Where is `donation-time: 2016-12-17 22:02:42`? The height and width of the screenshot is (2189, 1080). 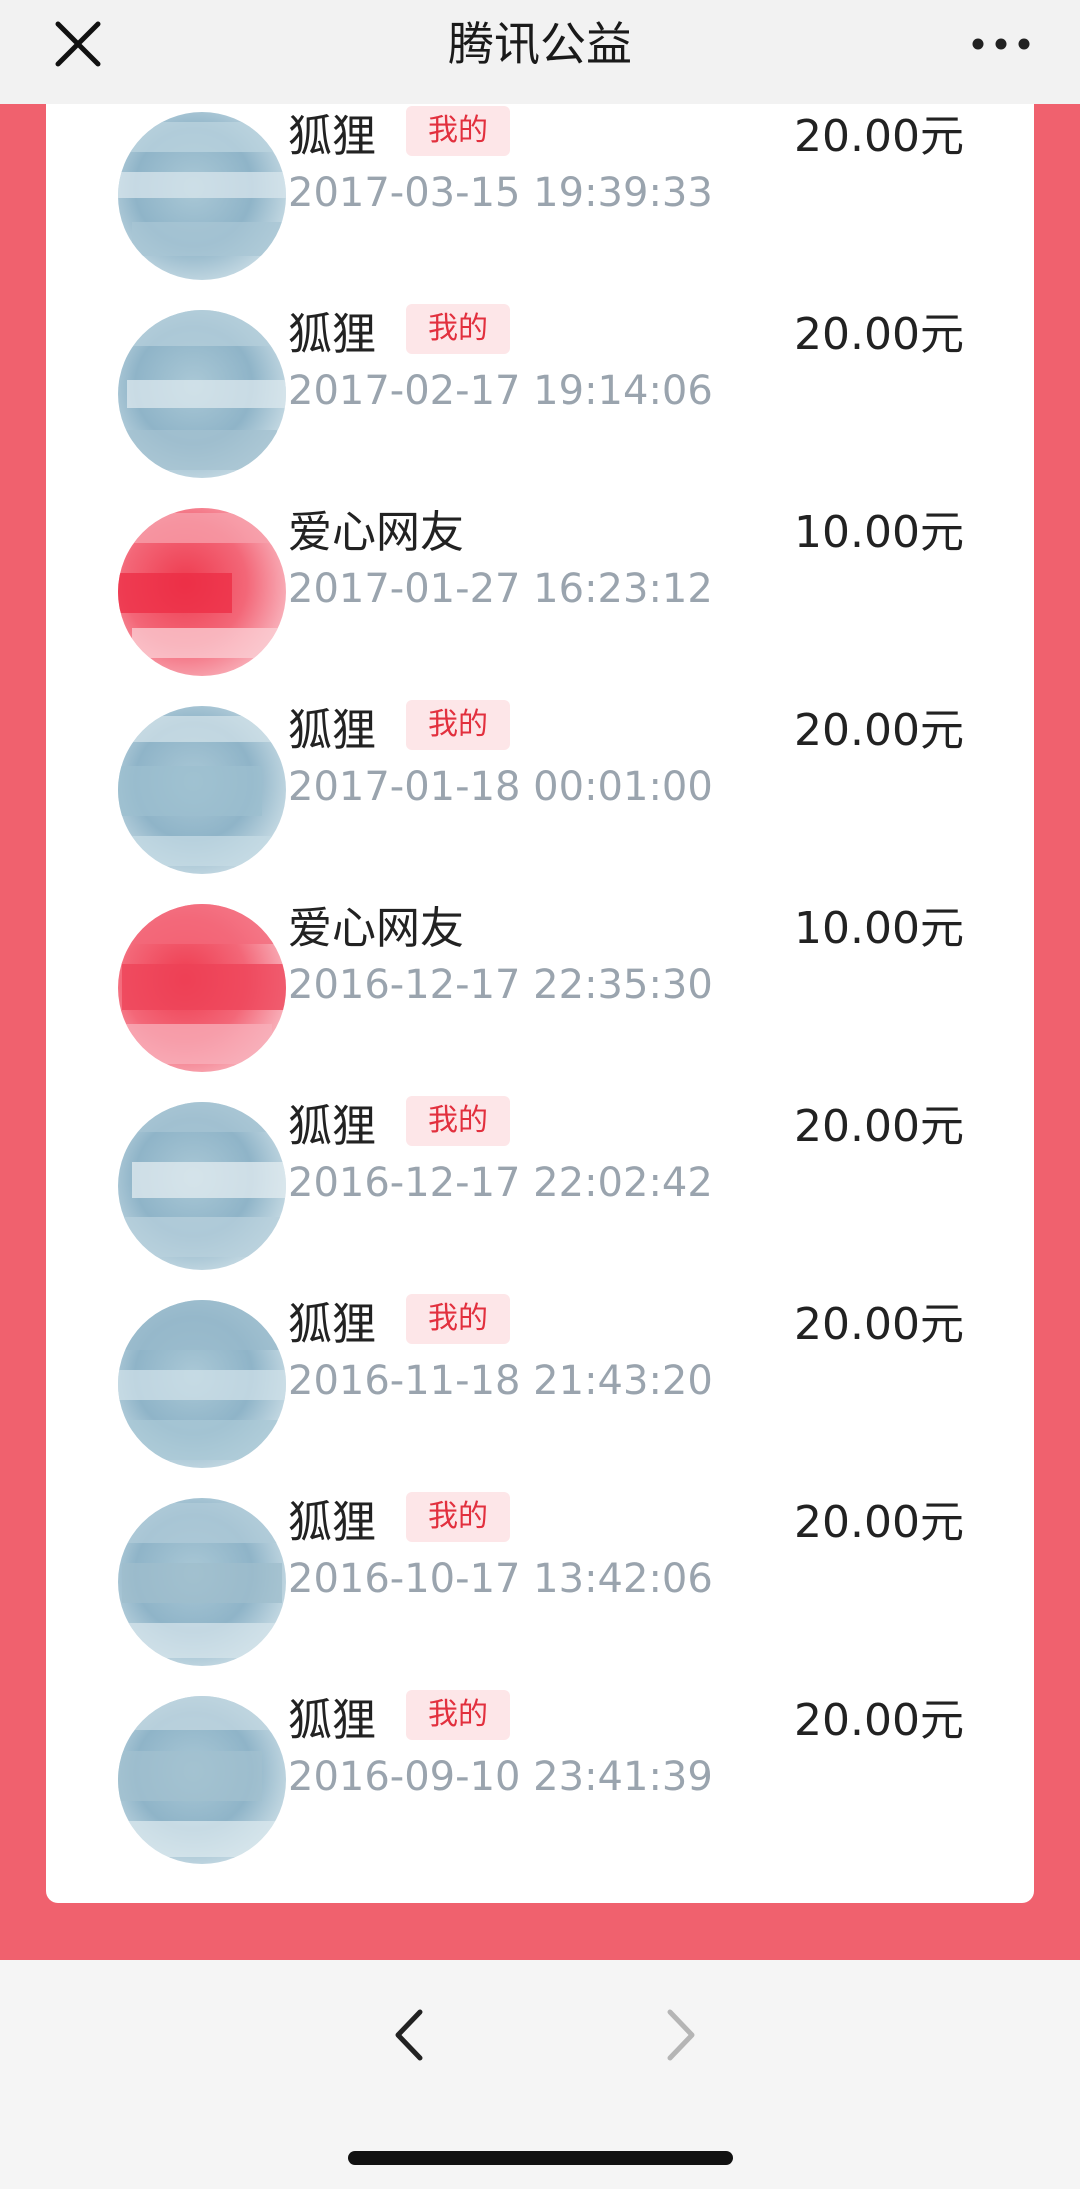 donation-time: 2016-12-17 22:02:42 is located at coordinates (500, 1183).